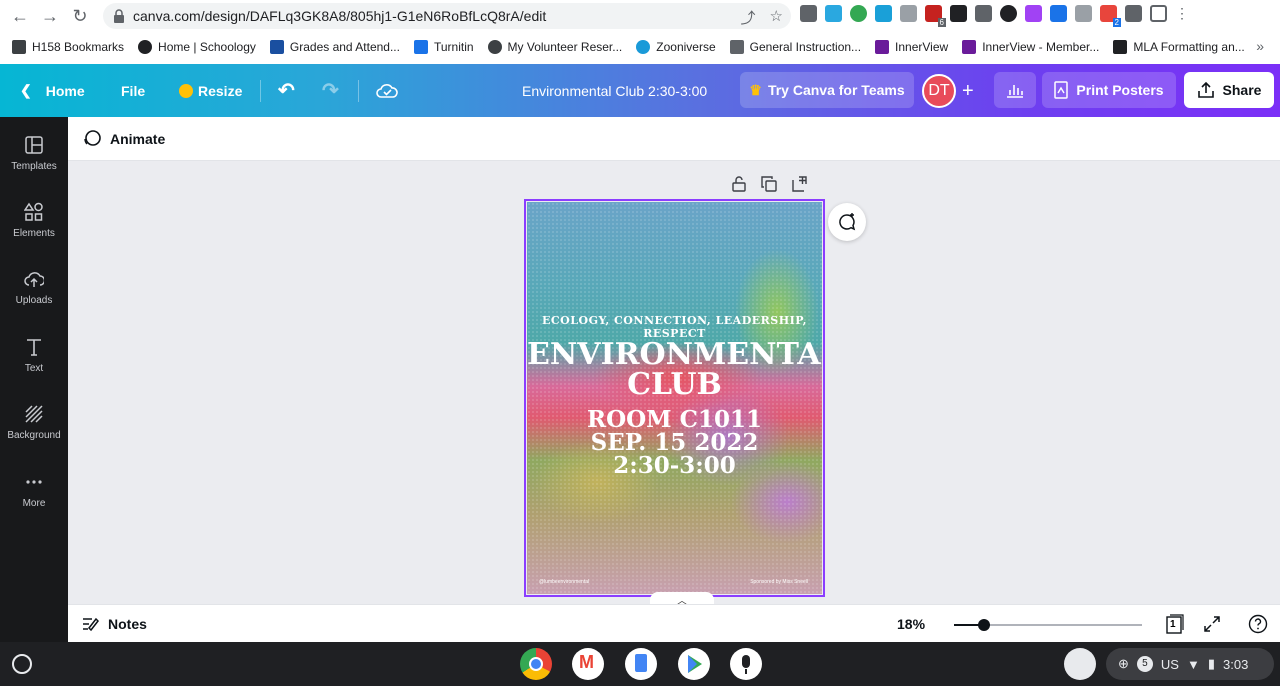 The height and width of the screenshot is (686, 1280). I want to click on poster-title: ENVIRONMENTAL CLUB, so click(674, 370).